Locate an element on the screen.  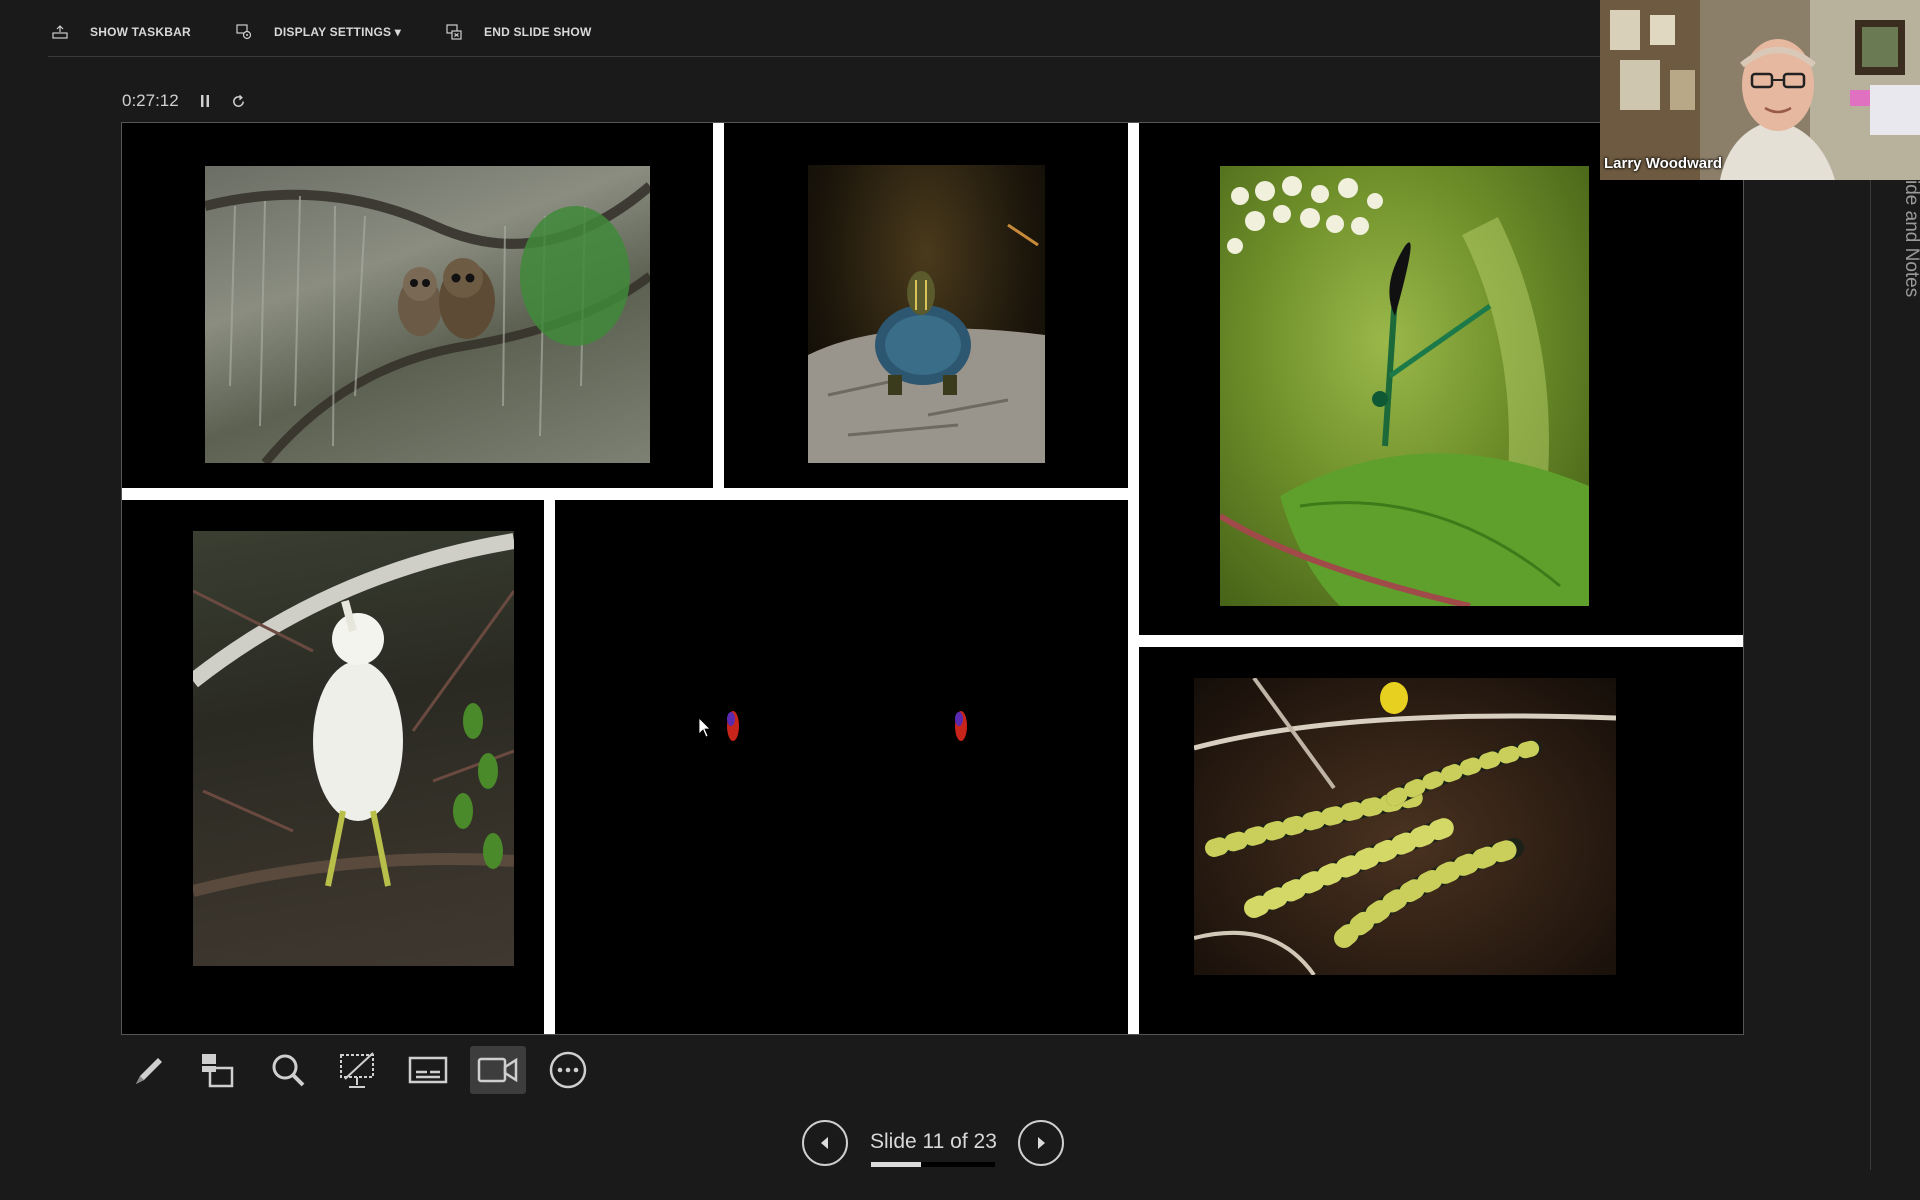
triangle-right-icon is located at coordinates (1041, 1143).